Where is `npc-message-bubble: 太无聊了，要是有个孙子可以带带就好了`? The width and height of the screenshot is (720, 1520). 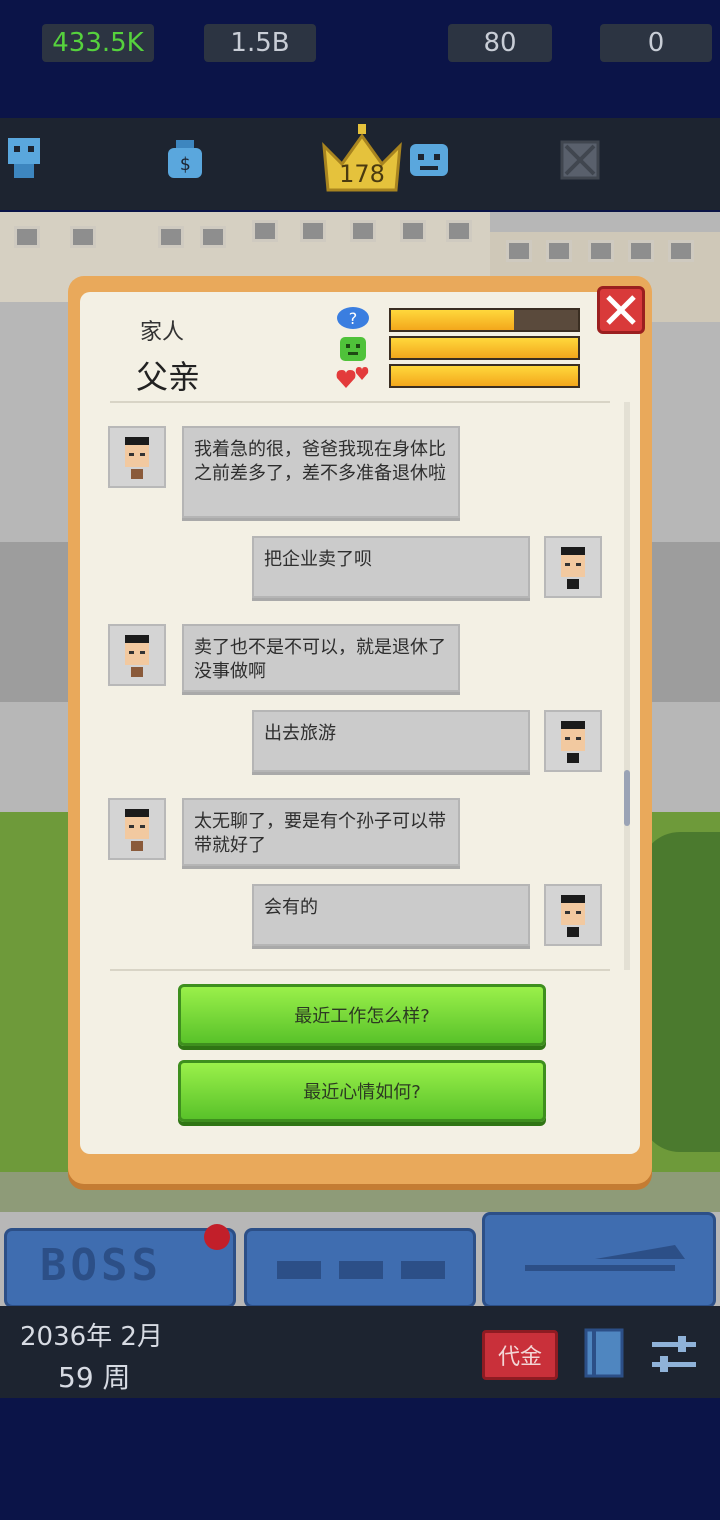
npc-message-bubble: 太无聊了，要是有个孙子可以带带就好了 is located at coordinates (321, 832).